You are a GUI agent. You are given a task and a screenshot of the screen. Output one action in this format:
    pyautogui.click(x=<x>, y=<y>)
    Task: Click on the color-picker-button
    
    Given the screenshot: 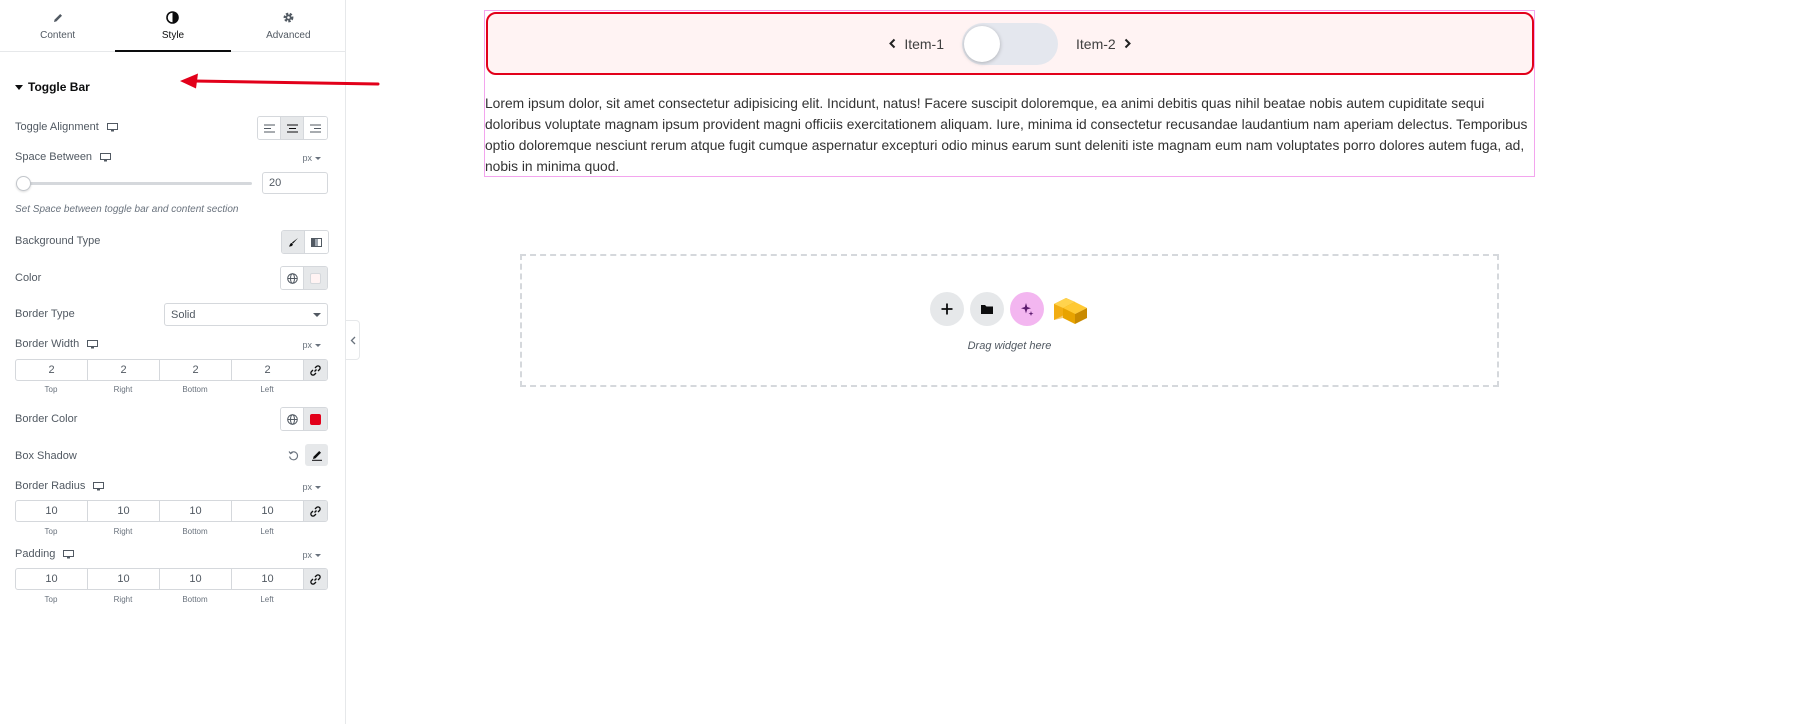 What is the action you would take?
    pyautogui.click(x=315, y=278)
    